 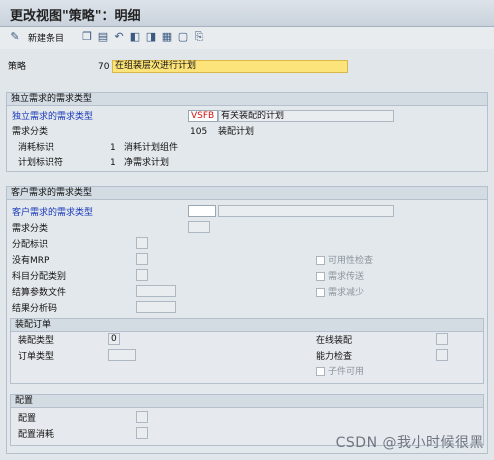 What do you see at coordinates (104, 67) in the screenshot?
I see `strategy-code: 70` at bounding box center [104, 67].